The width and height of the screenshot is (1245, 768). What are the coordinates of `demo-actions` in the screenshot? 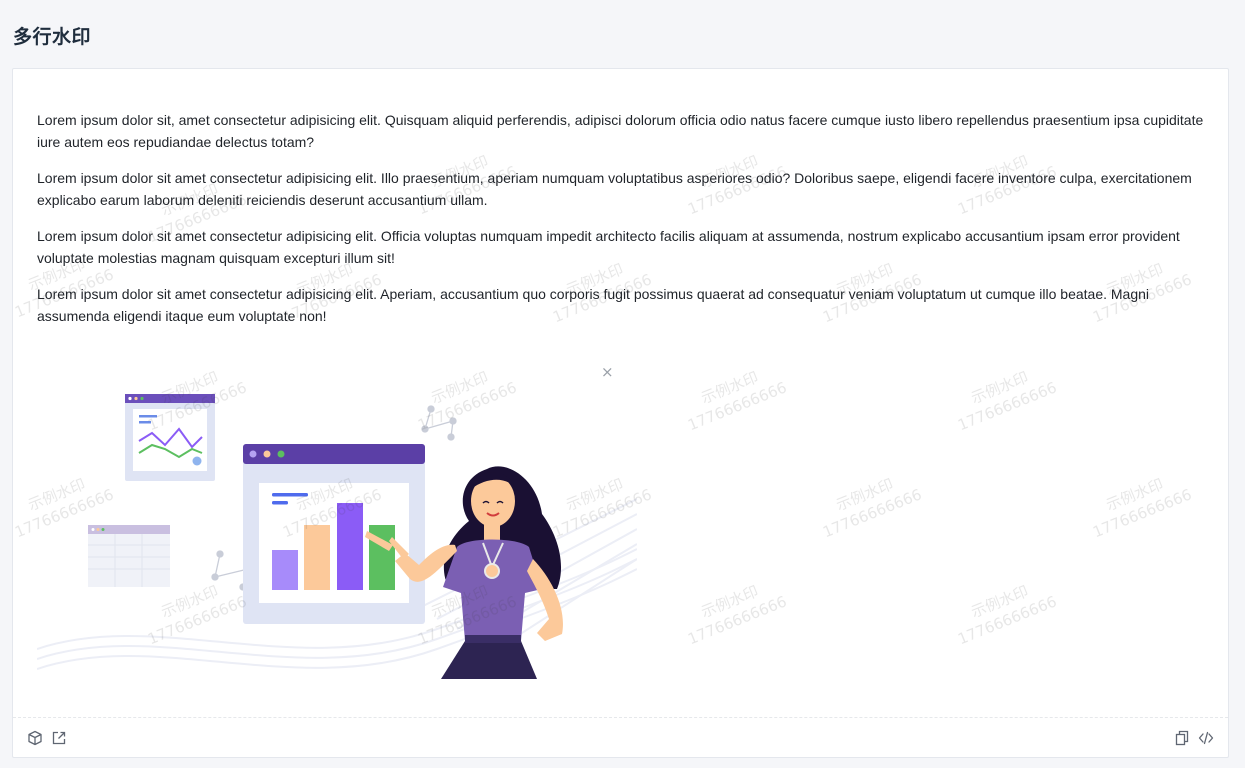 It's located at (620, 737).